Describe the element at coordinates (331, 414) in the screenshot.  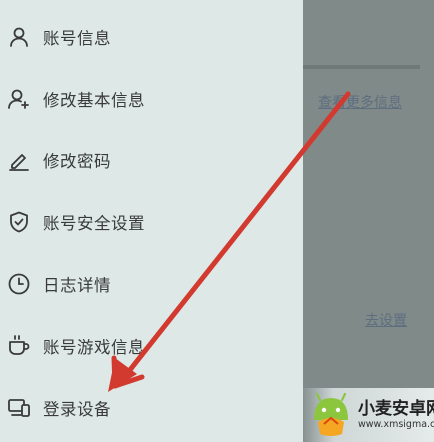
I see `android-logo-icon` at that location.